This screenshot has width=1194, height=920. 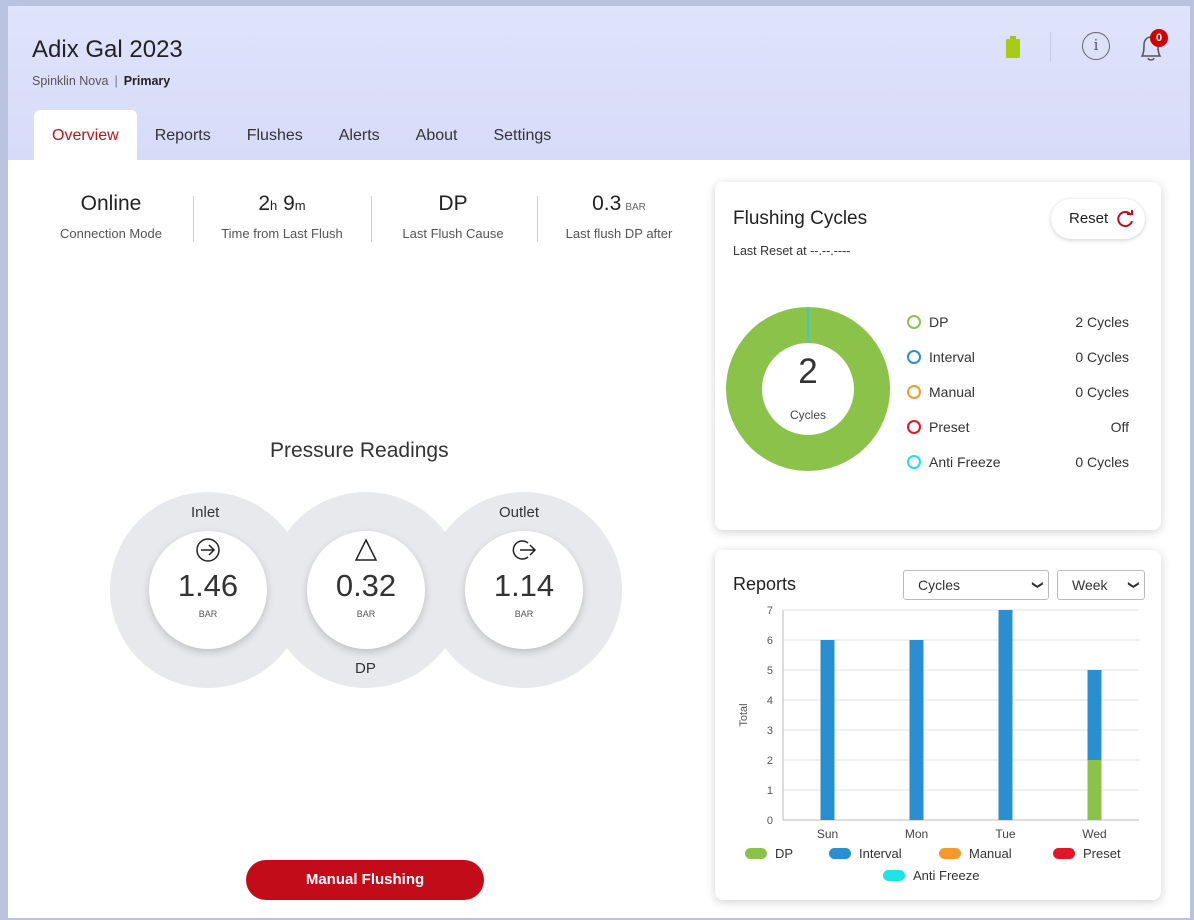 I want to click on legend-anti-freeze-value: 0 Cycles, so click(x=1102, y=462).